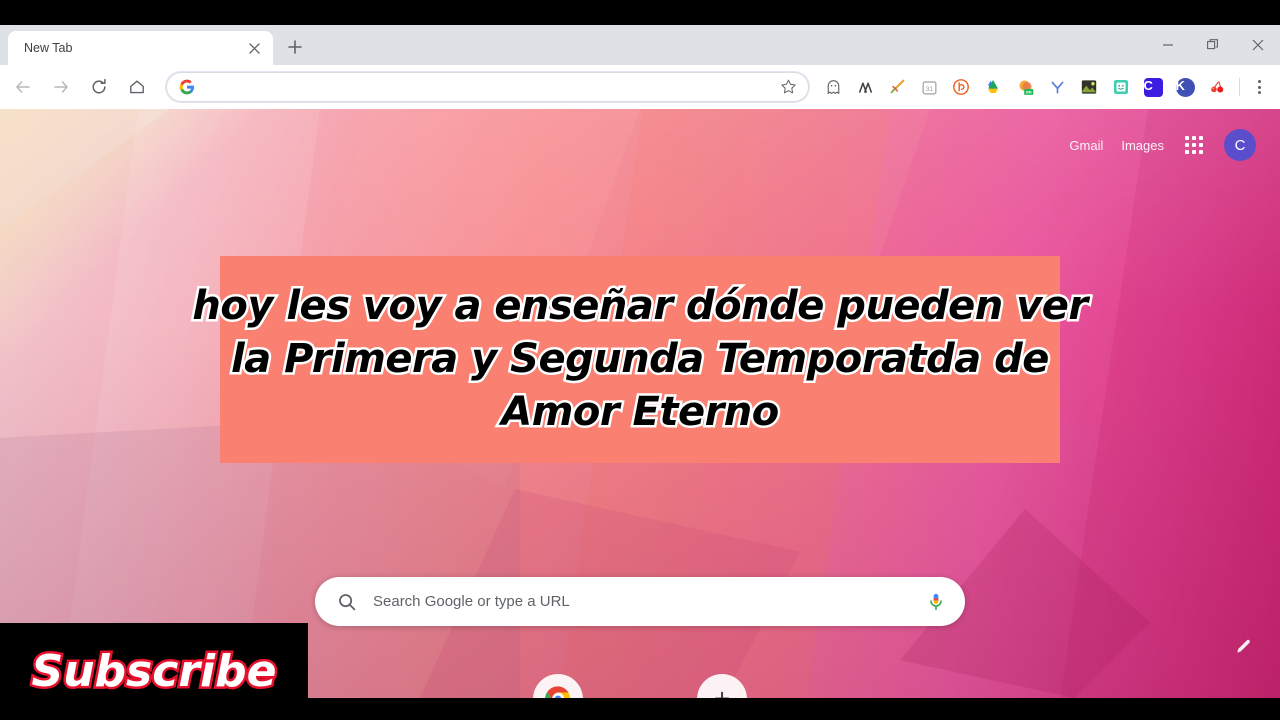 Image resolution: width=1280 pixels, height=720 pixels. Describe the element at coordinates (993, 87) in the screenshot. I see `google-drive-extension-icon` at that location.